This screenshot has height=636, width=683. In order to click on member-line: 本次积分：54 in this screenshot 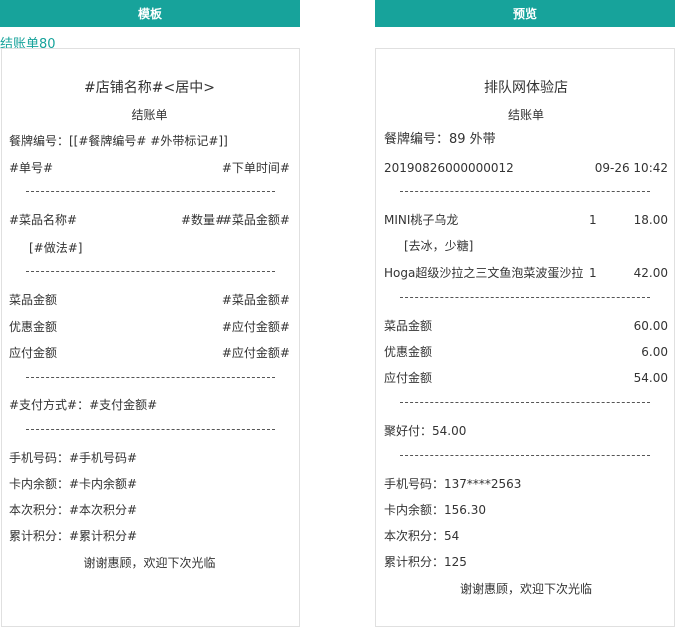, I will do `click(422, 536)`.